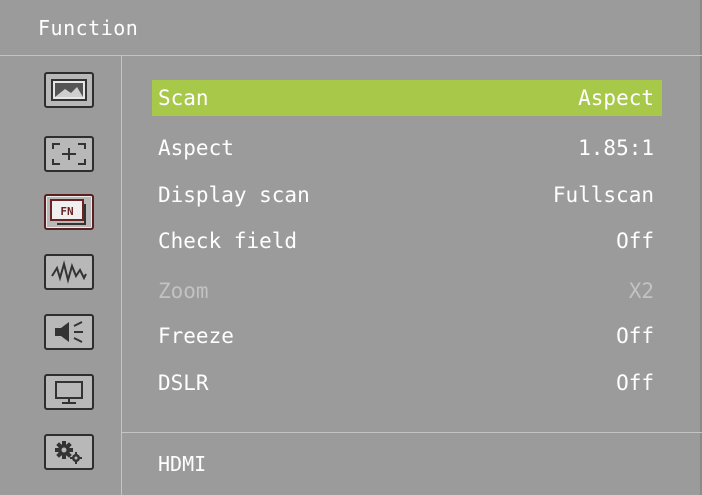 The width and height of the screenshot is (702, 495). What do you see at coordinates (88, 28) in the screenshot?
I see `page-title: Function` at bounding box center [88, 28].